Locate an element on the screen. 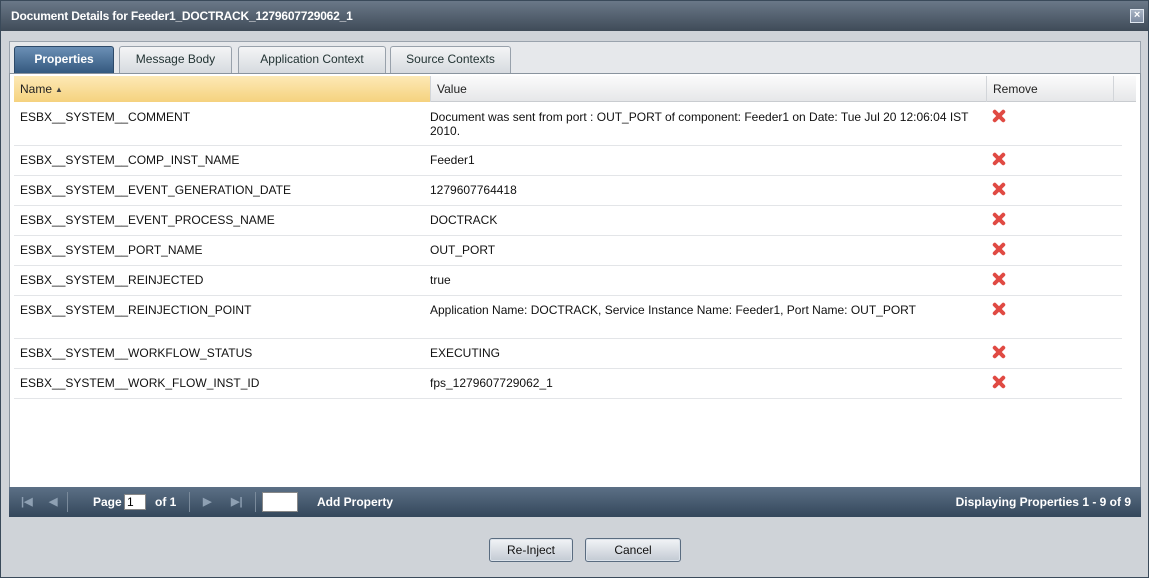  tab-properties: Properties is located at coordinates (64, 59).